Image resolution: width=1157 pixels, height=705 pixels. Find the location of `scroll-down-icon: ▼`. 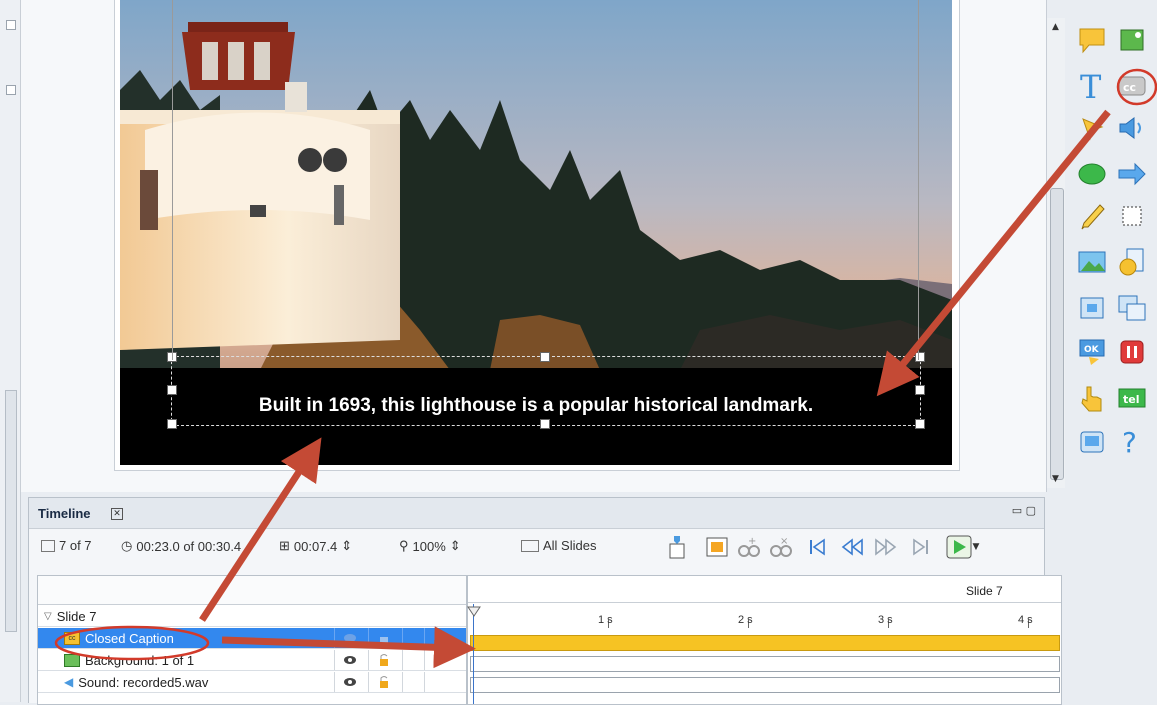

scroll-down-icon: ▼ is located at coordinates (1055, 479).